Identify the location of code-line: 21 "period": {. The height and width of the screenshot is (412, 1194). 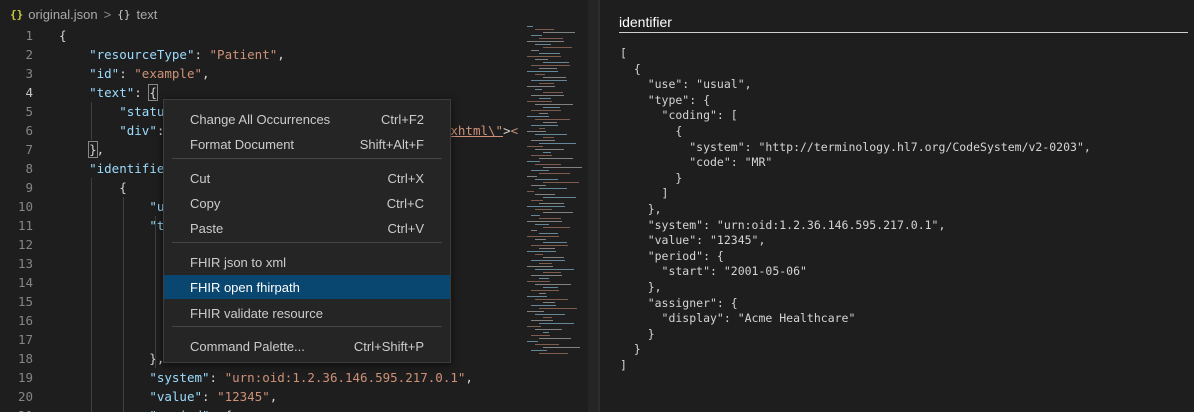
(262, 409).